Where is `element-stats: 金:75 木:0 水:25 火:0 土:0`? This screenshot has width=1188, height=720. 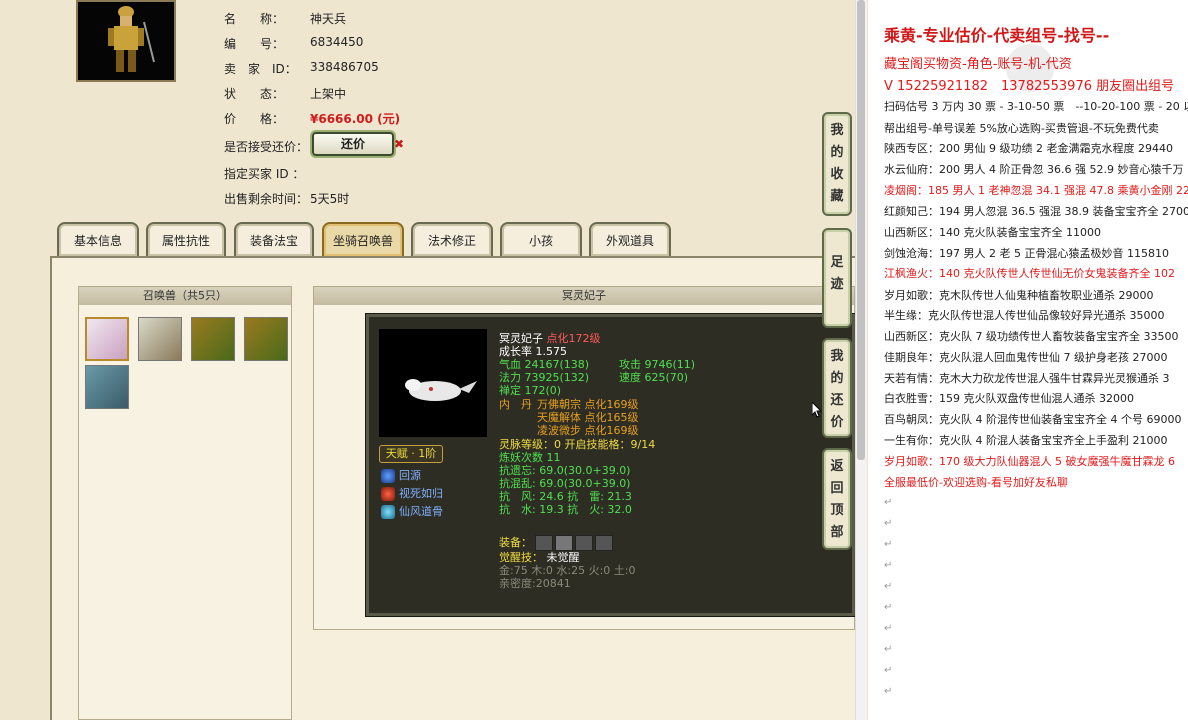
element-stats: 金:75 木:0 水:25 火:0 土:0 is located at coordinates (567, 570).